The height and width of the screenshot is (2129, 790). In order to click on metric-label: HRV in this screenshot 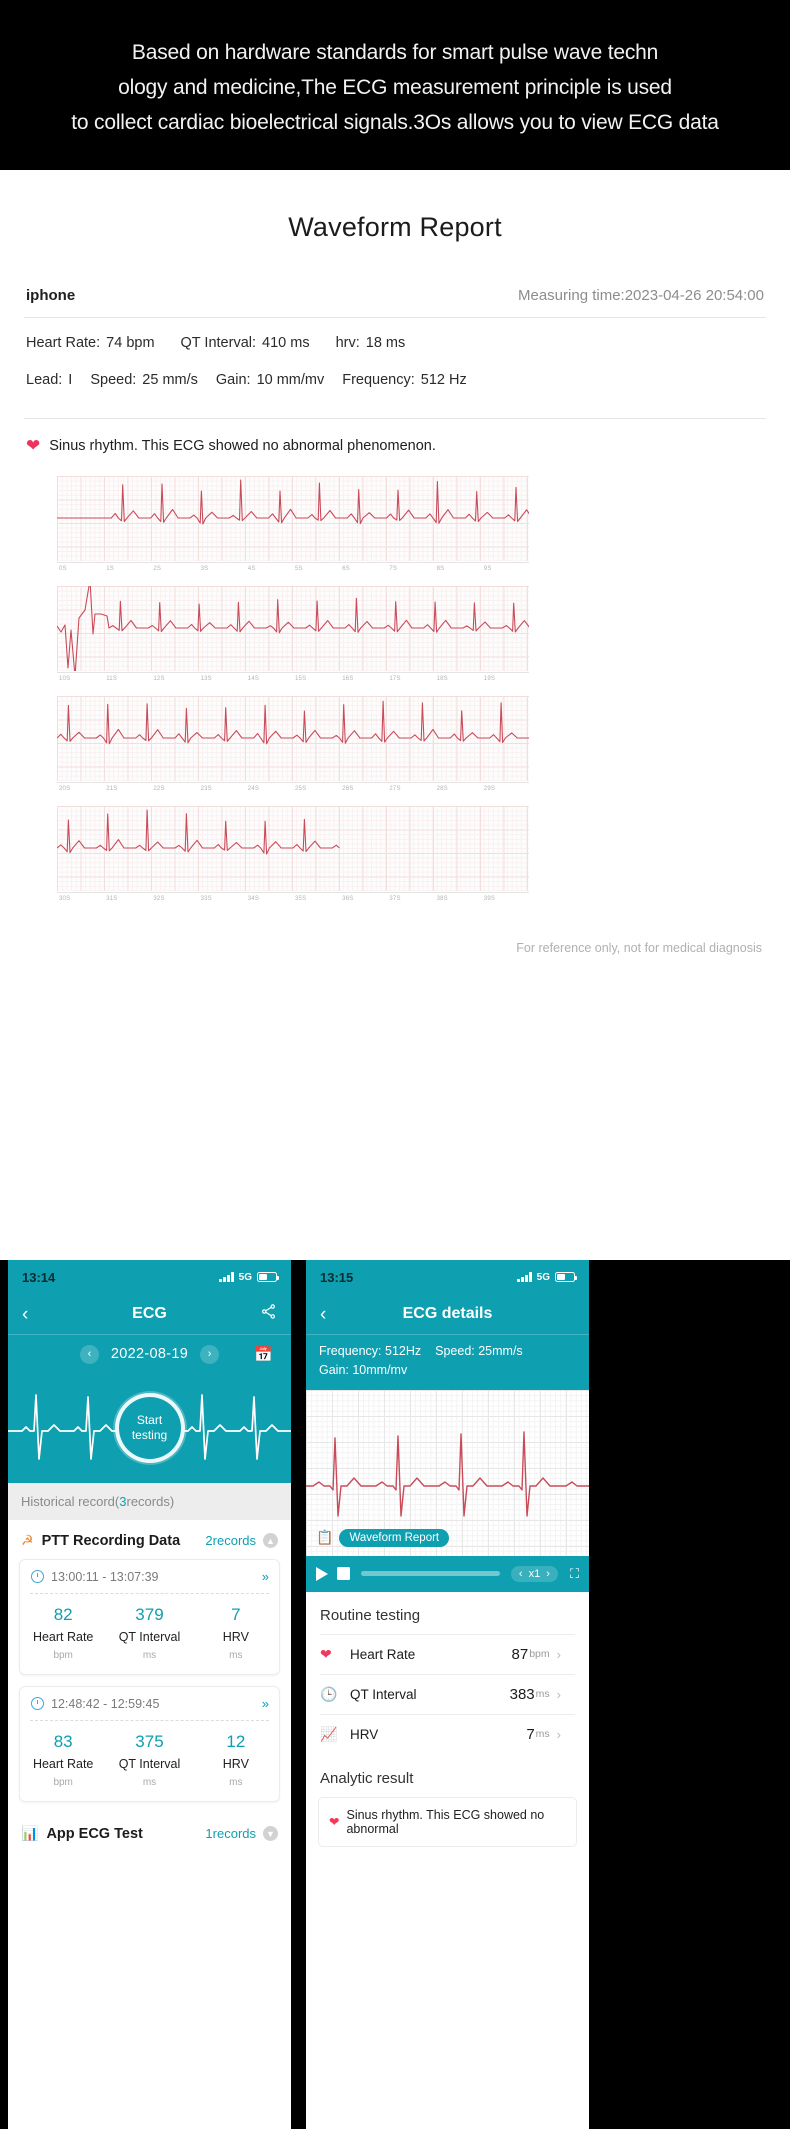, I will do `click(235, 1637)`.